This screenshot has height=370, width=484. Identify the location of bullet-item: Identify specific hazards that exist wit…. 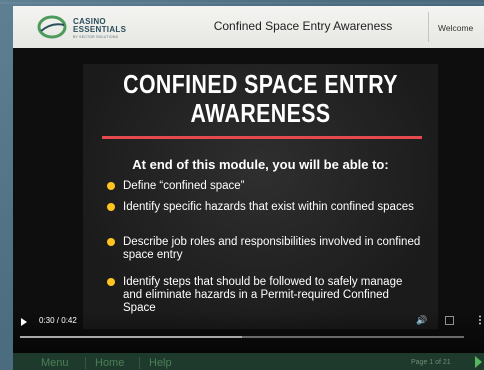
(265, 207).